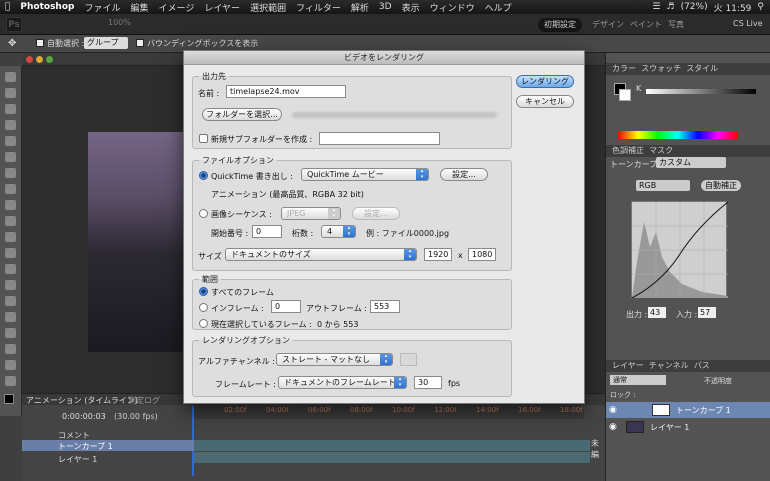  Describe the element at coordinates (338, 231) in the screenshot. I see `digits-select: 4` at that location.